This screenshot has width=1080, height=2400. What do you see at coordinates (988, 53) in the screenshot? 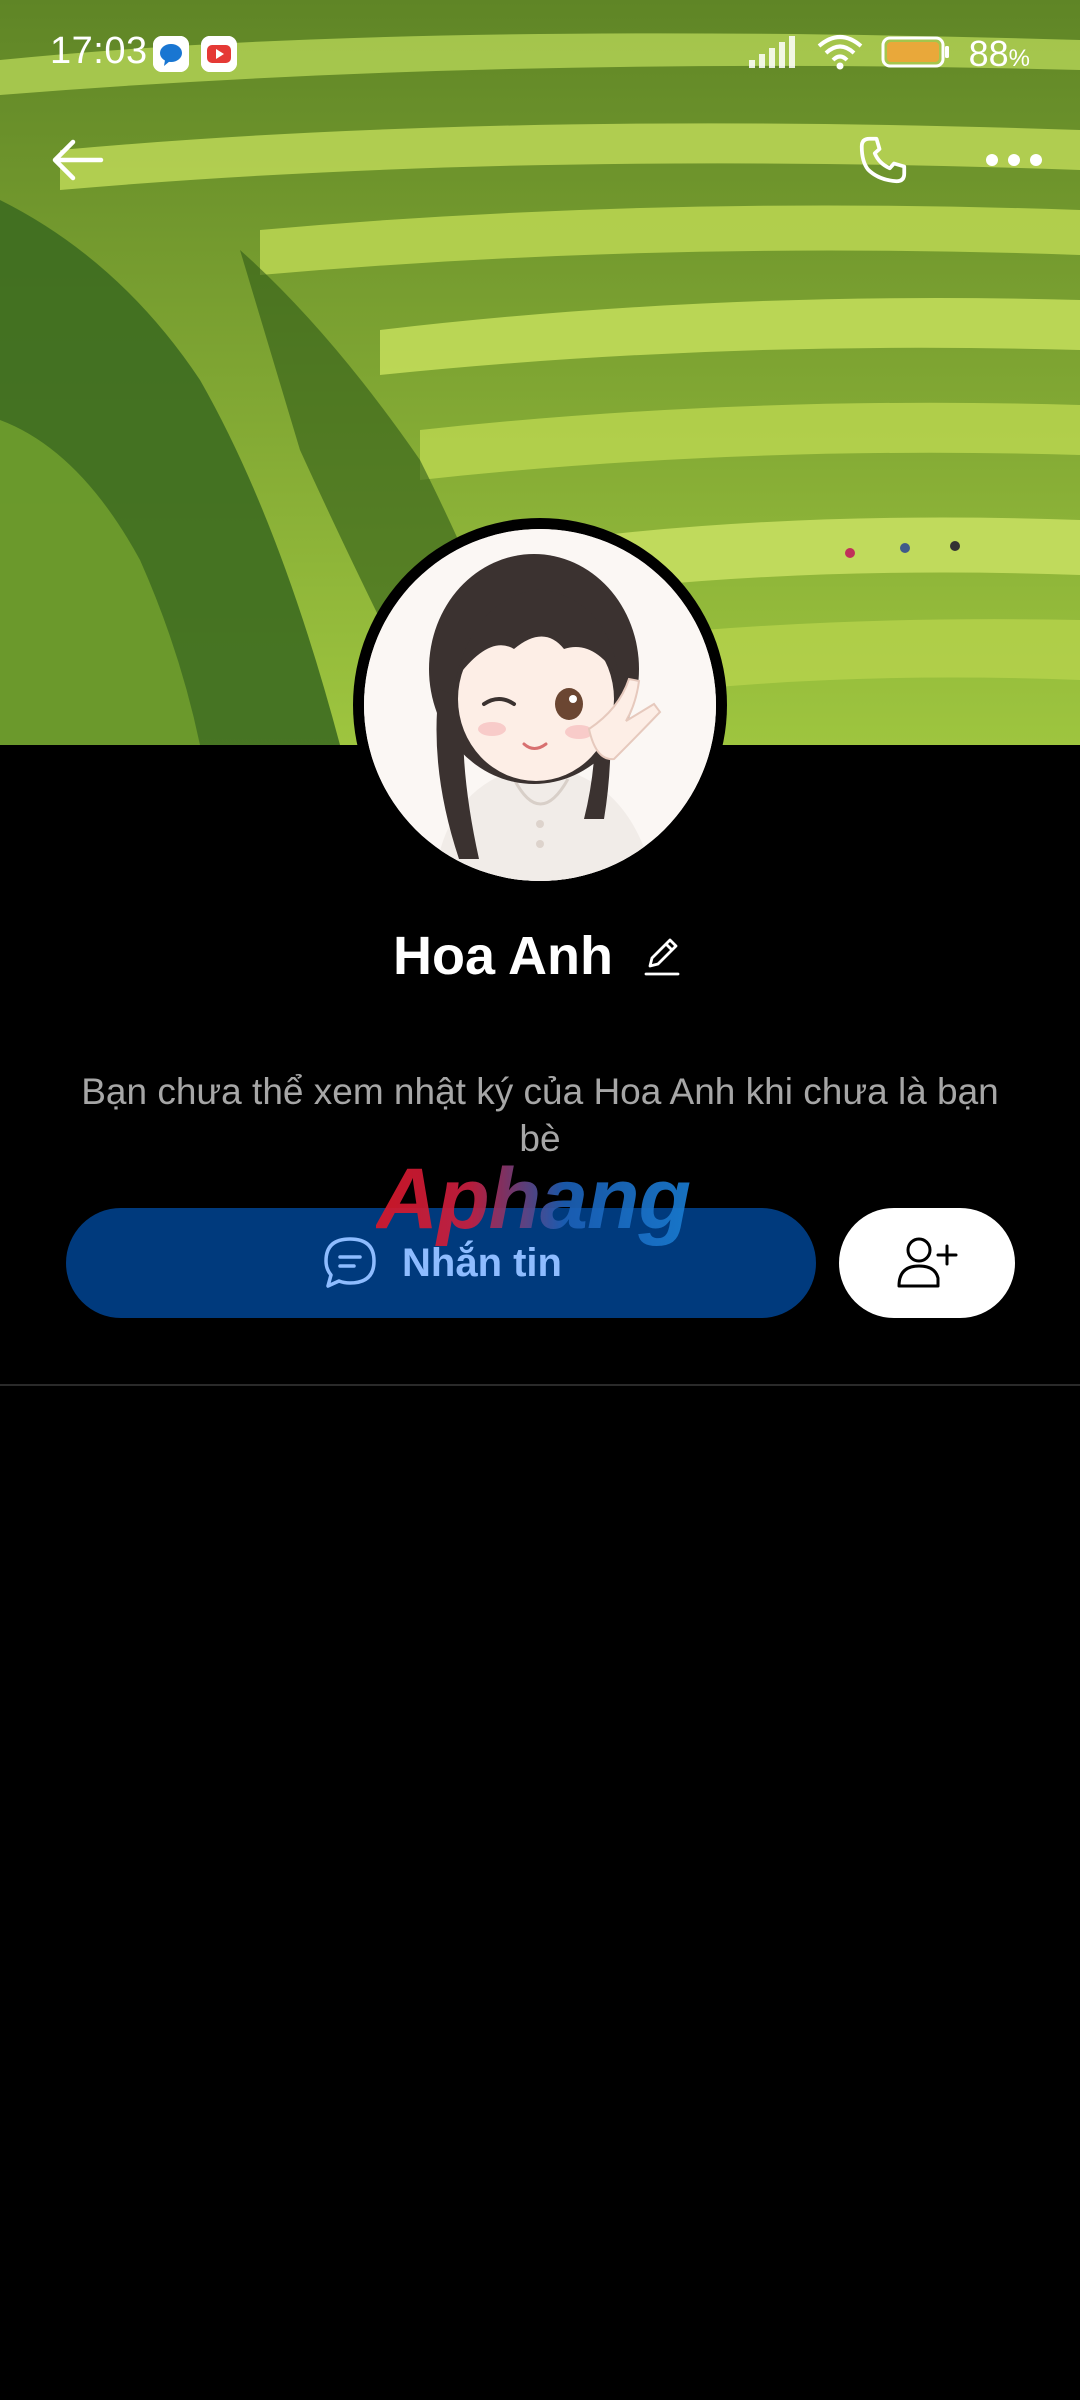
I see `battery-value: 88` at bounding box center [988, 53].